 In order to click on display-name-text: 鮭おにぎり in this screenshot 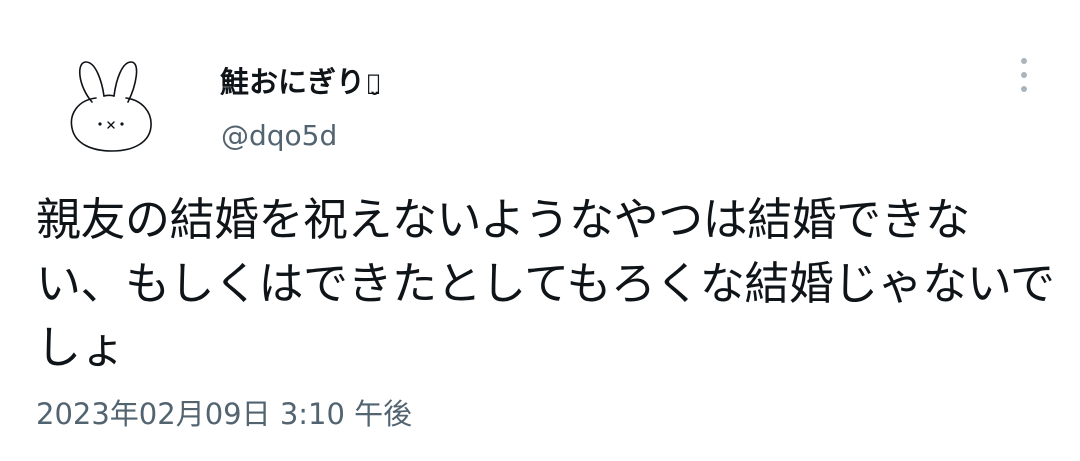, I will do `click(292, 82)`.